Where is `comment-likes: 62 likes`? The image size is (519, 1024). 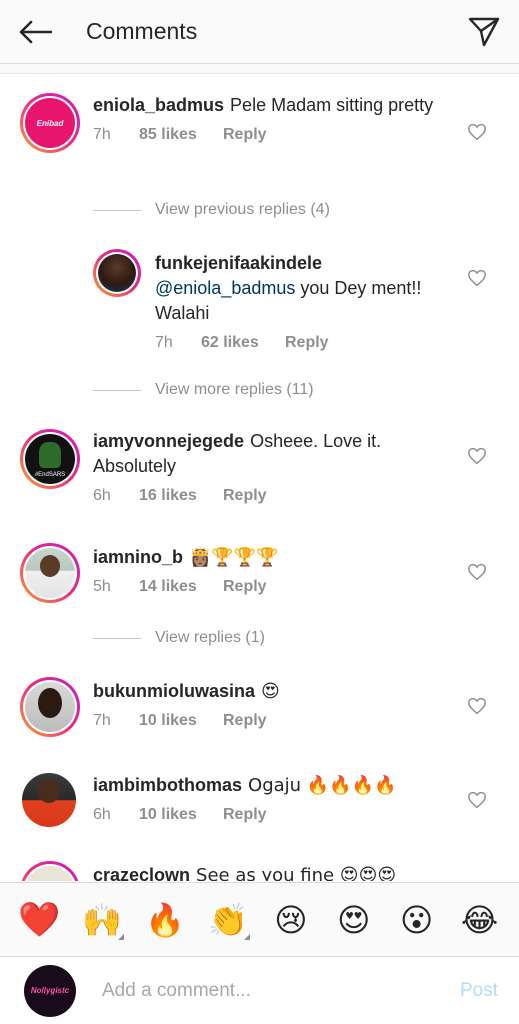
comment-likes: 62 likes is located at coordinates (243, 343).